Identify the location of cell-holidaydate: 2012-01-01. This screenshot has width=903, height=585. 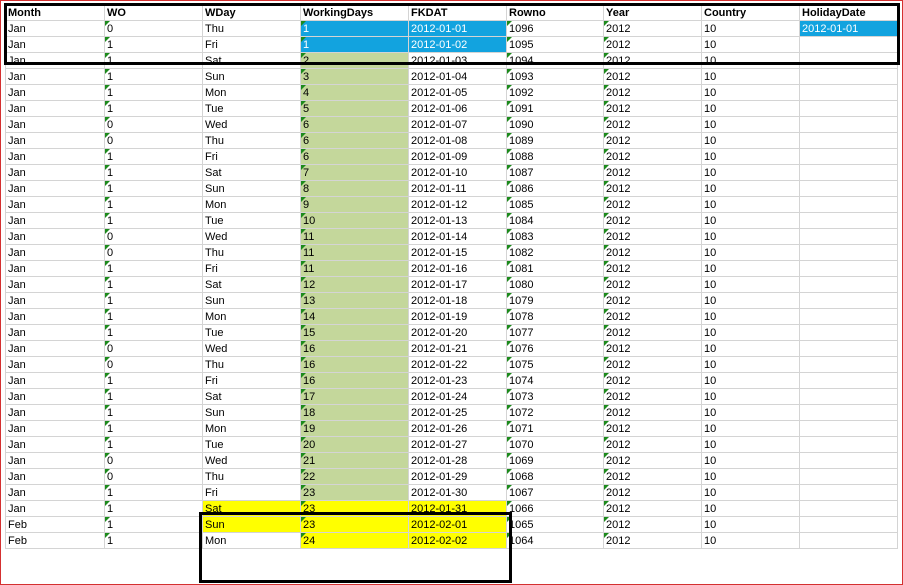
(848, 28).